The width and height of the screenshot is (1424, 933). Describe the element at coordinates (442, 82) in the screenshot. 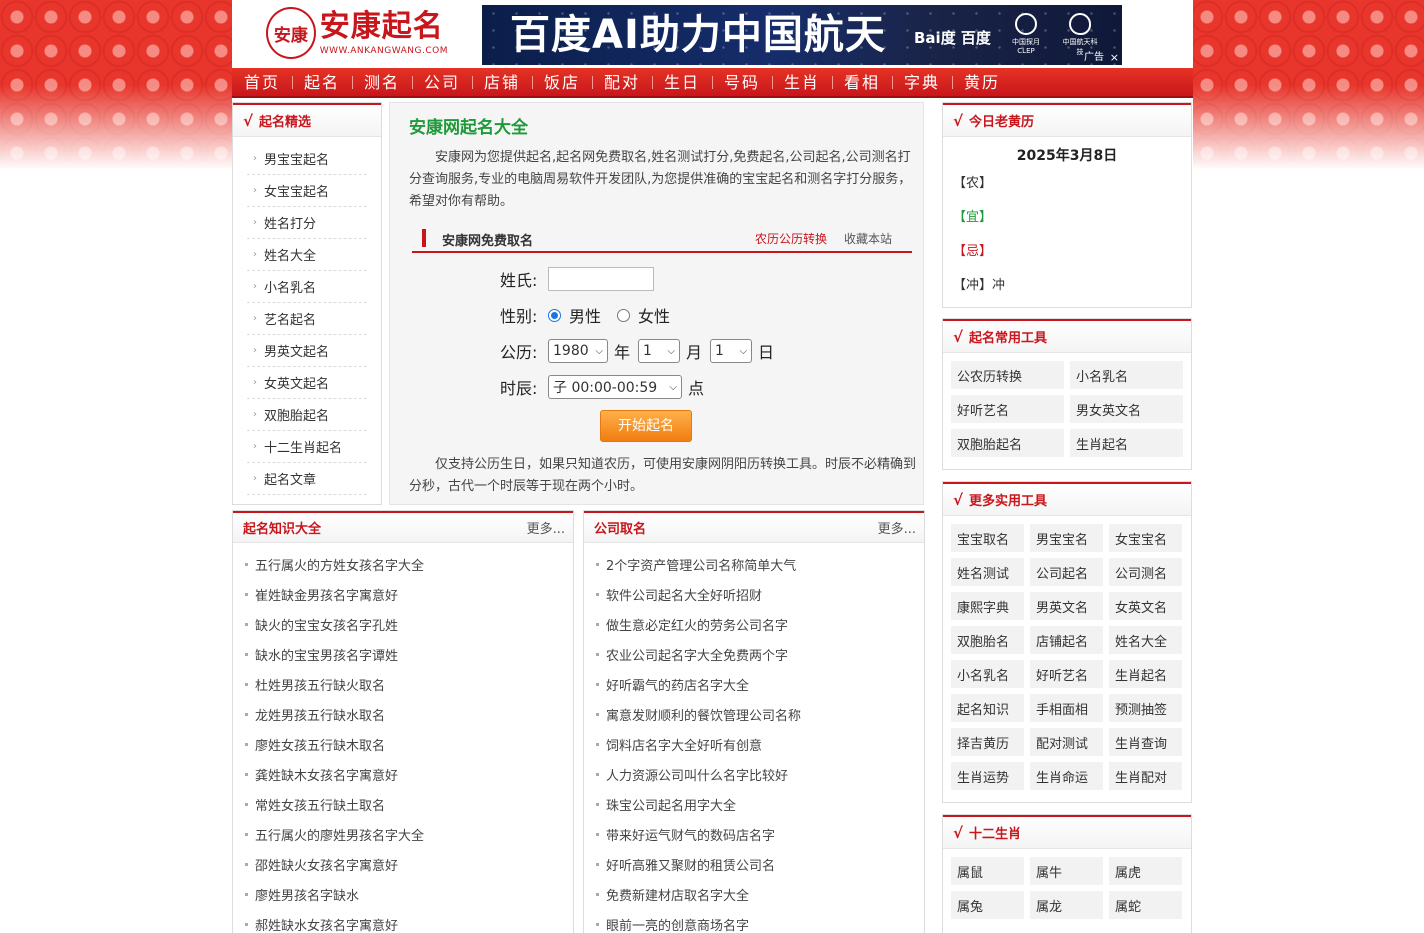

I see `nav-item: 公司` at that location.